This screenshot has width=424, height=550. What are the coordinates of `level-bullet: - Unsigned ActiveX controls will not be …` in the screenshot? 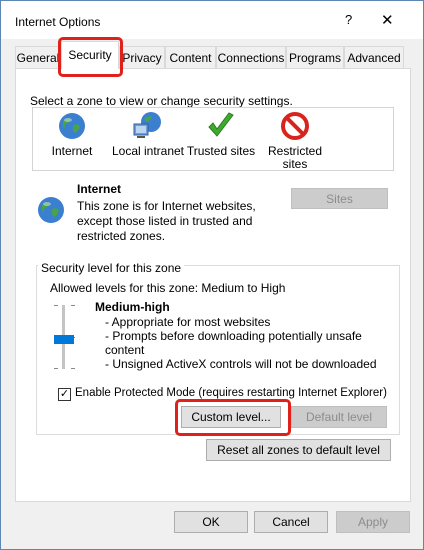 It's located at (241, 364).